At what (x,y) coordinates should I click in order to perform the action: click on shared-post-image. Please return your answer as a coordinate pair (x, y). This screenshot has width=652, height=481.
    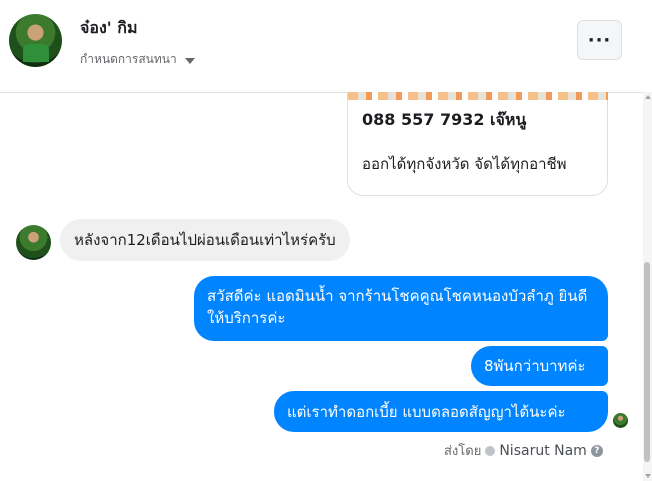
    Looking at the image, I should click on (478, 96).